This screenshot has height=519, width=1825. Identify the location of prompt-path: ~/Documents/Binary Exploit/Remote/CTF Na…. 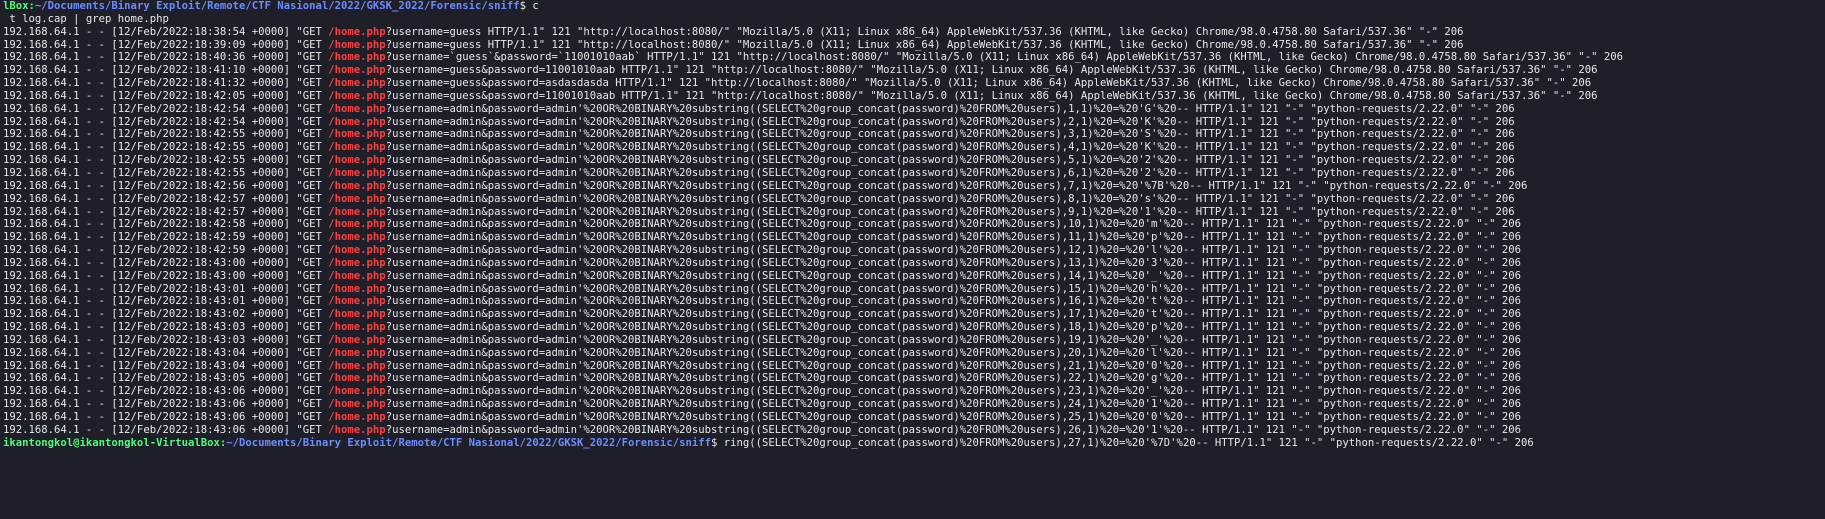
(468, 442).